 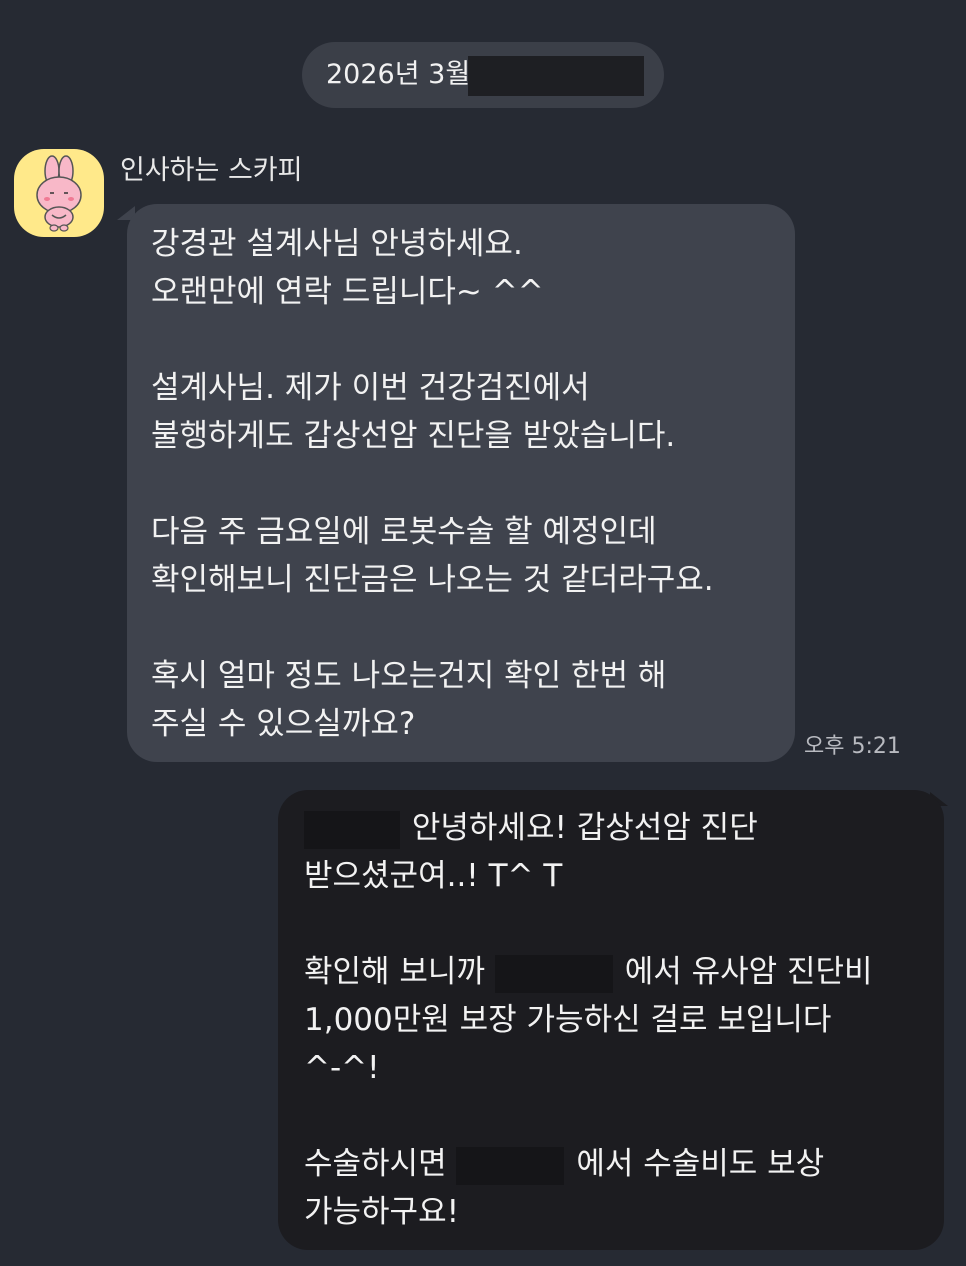 I want to click on outgoing-line-text: 에서 유사암 진단비, so click(x=748, y=972).